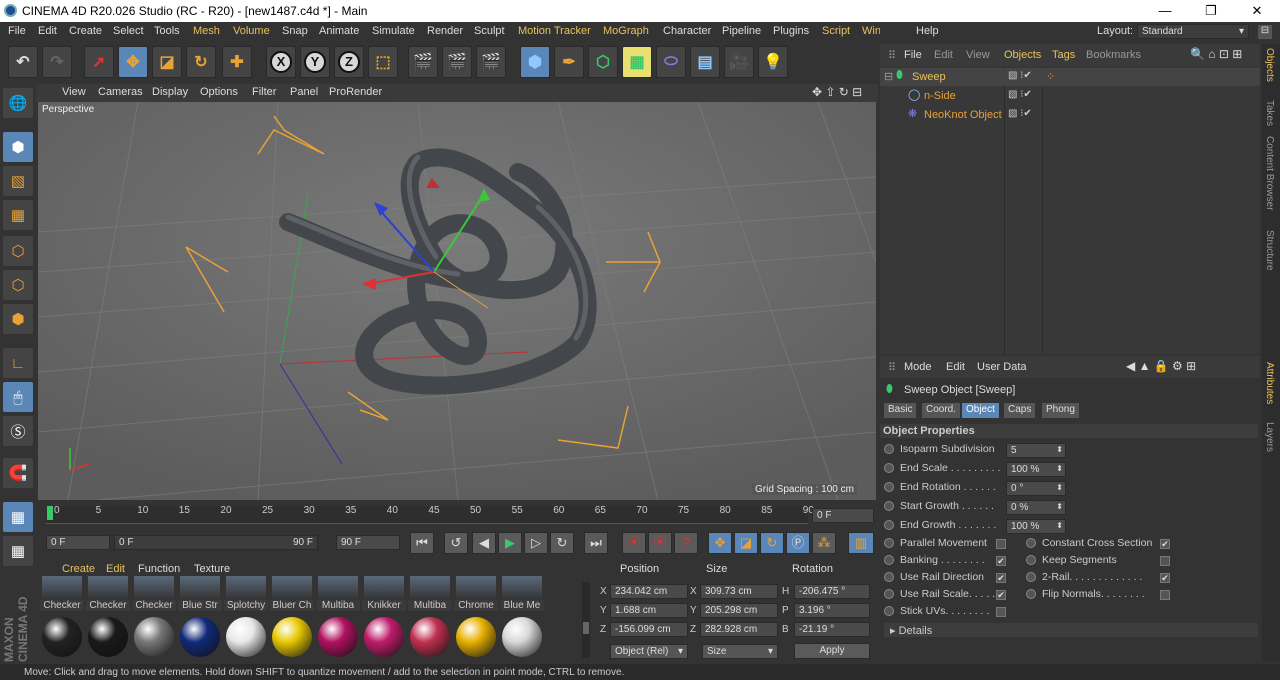 The width and height of the screenshot is (1280, 680). I want to click on material-label: Knikker, so click(384, 605).